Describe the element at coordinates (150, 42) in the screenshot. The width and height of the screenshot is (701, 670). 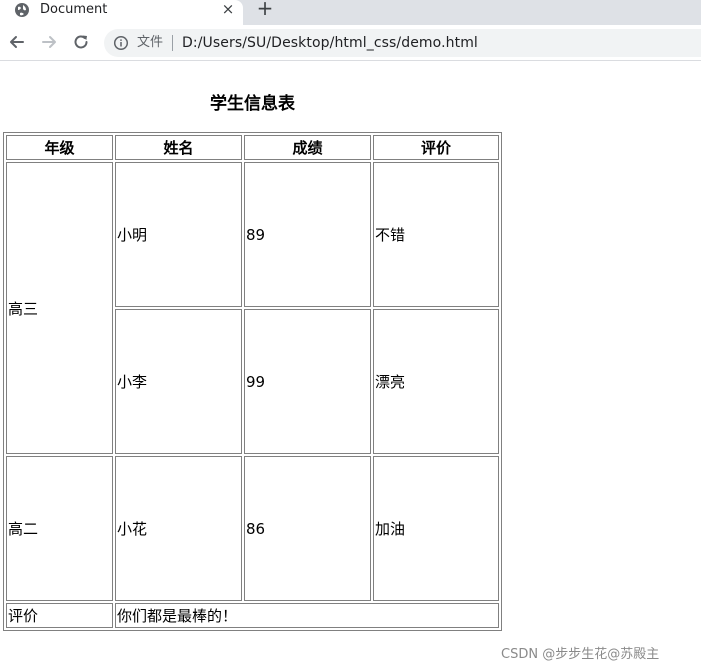
I see `address-scheme: 文件` at that location.